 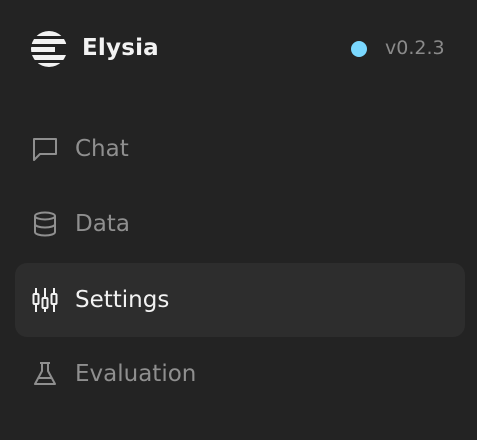 What do you see at coordinates (45, 300) in the screenshot?
I see `sliders-icon` at bounding box center [45, 300].